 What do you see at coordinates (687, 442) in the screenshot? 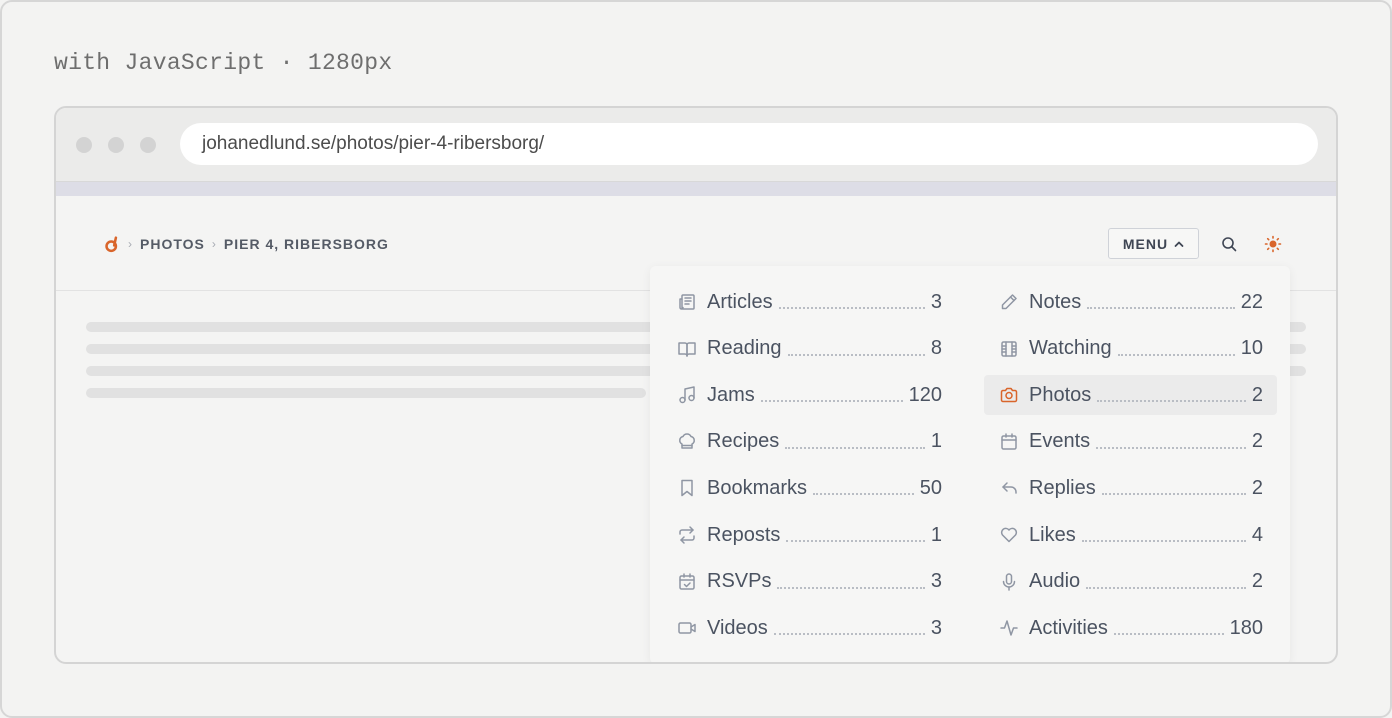
I see `chef-hat-icon` at bounding box center [687, 442].